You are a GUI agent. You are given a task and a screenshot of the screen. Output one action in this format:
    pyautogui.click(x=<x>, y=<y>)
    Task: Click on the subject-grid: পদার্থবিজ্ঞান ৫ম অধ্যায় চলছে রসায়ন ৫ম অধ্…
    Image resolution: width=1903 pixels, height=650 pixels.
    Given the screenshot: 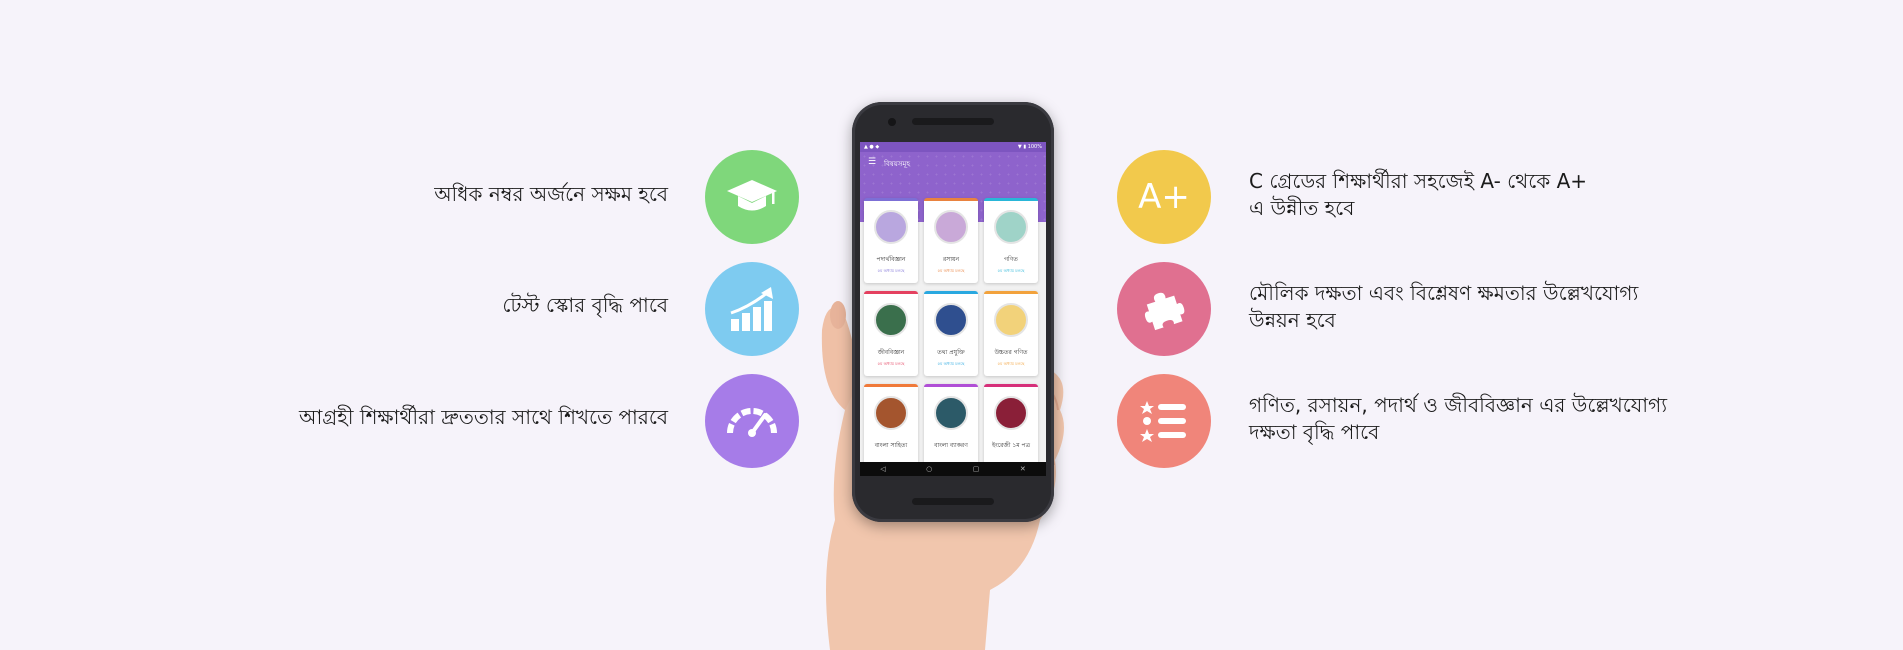 What is the action you would take?
    pyautogui.click(x=953, y=333)
    